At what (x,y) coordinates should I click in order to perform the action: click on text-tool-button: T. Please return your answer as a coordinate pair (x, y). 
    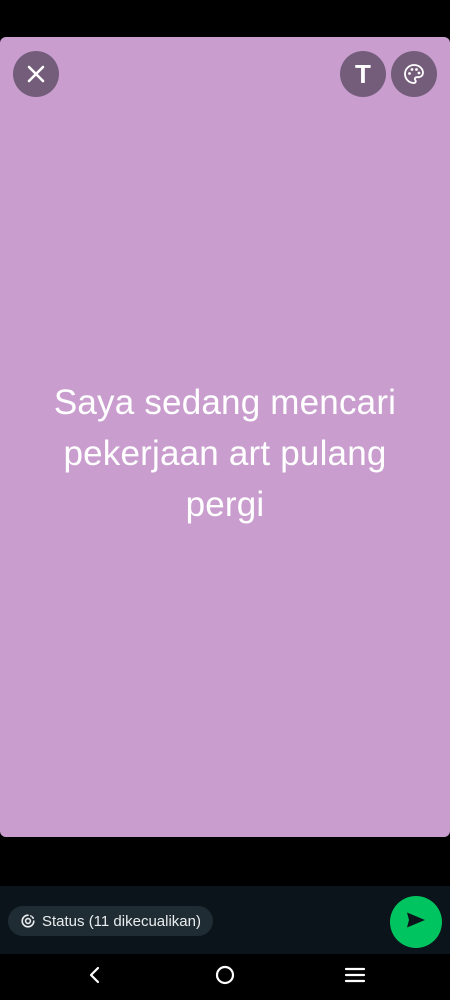
    Looking at the image, I should click on (363, 74).